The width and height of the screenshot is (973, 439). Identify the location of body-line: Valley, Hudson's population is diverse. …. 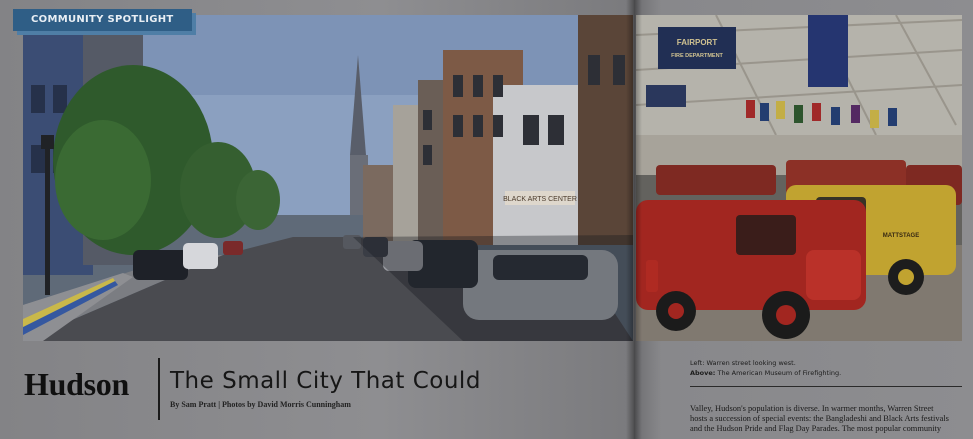
(812, 408).